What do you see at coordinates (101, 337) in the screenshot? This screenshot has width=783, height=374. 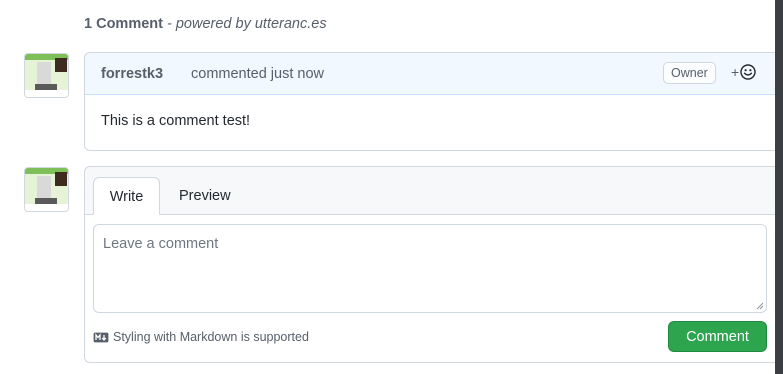 I see `markdown-icon` at bounding box center [101, 337].